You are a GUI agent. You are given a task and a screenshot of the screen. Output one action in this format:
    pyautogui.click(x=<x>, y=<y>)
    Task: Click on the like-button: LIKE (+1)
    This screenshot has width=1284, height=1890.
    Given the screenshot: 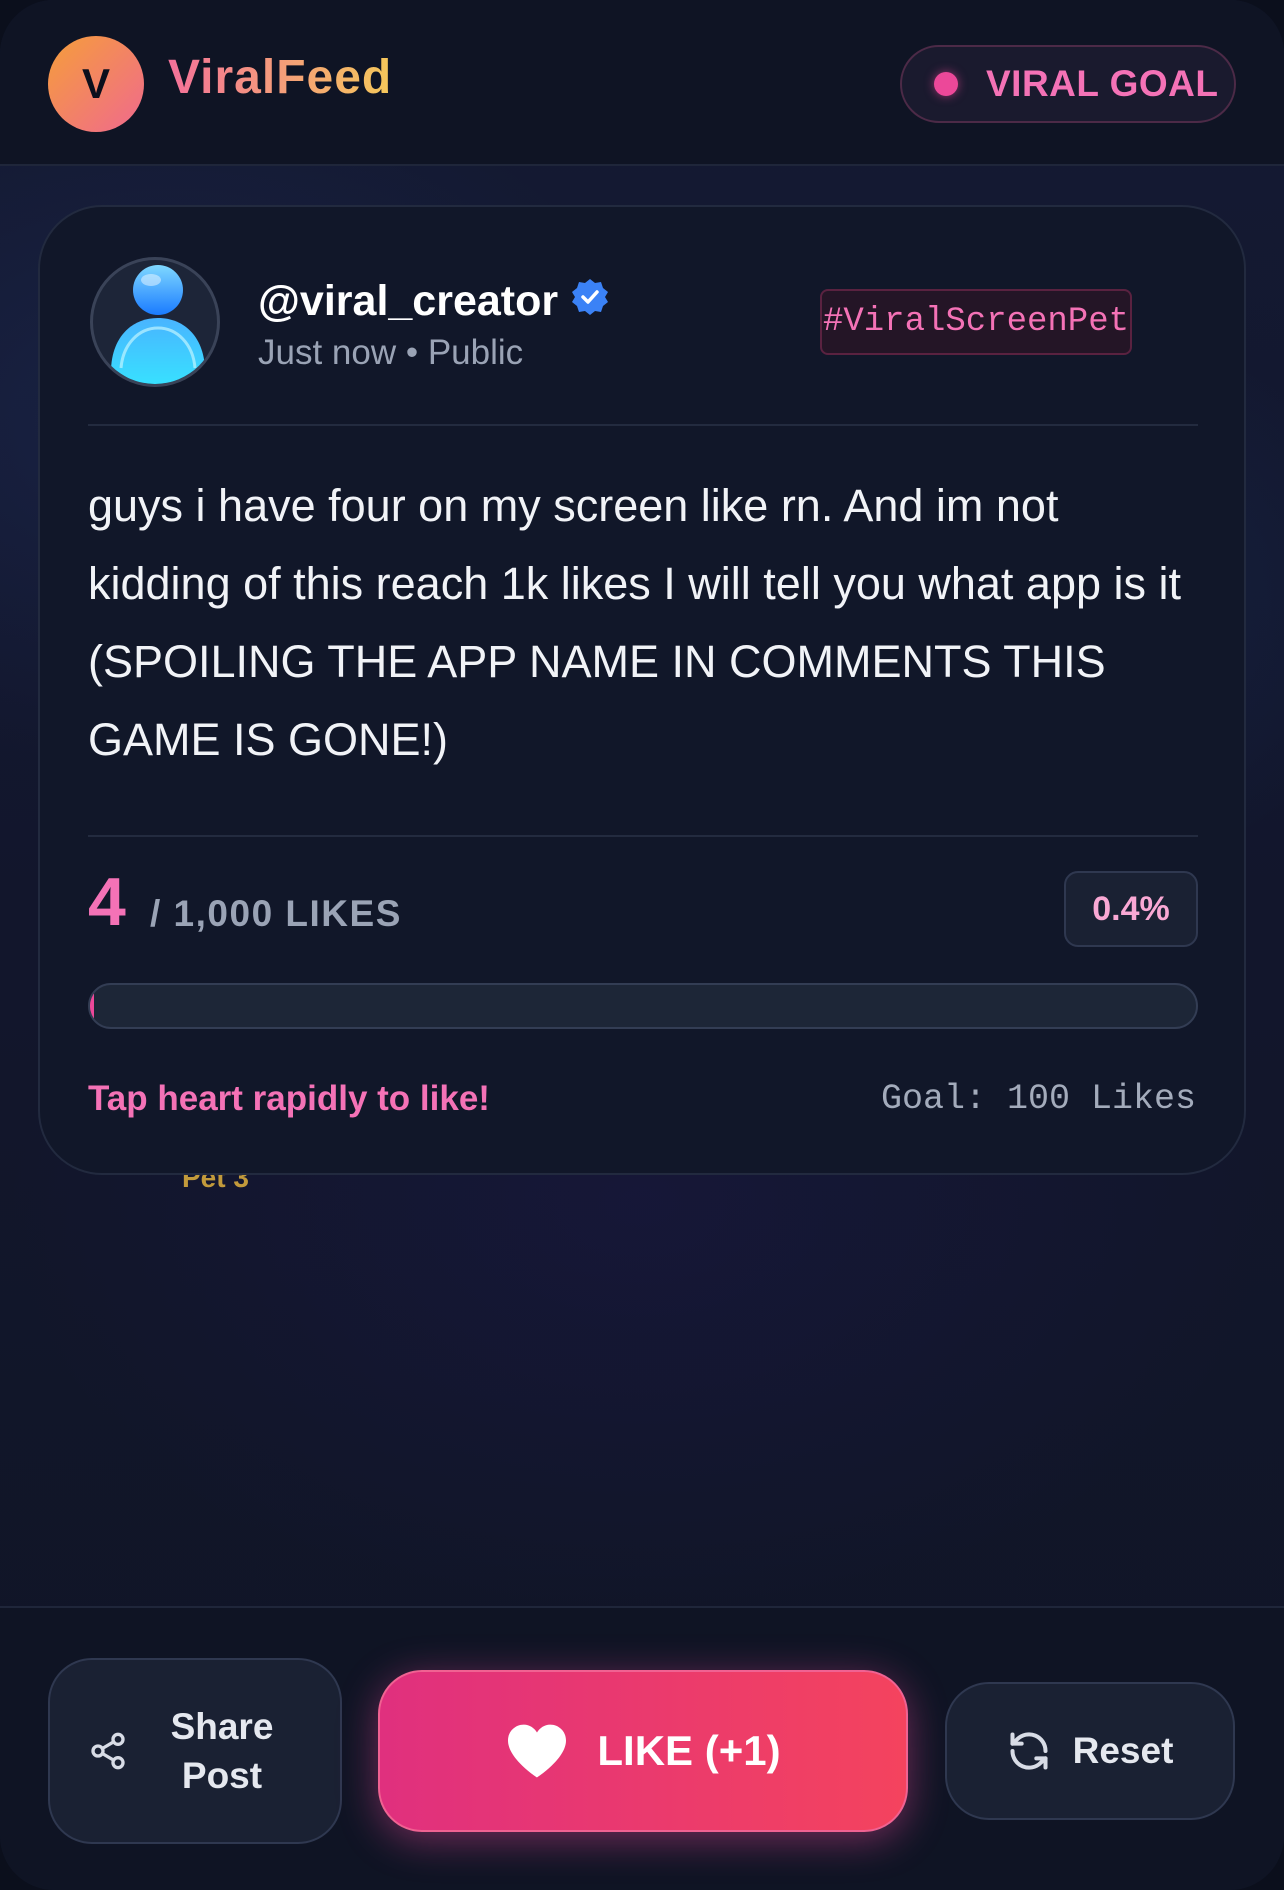 What is the action you would take?
    pyautogui.click(x=643, y=1751)
    